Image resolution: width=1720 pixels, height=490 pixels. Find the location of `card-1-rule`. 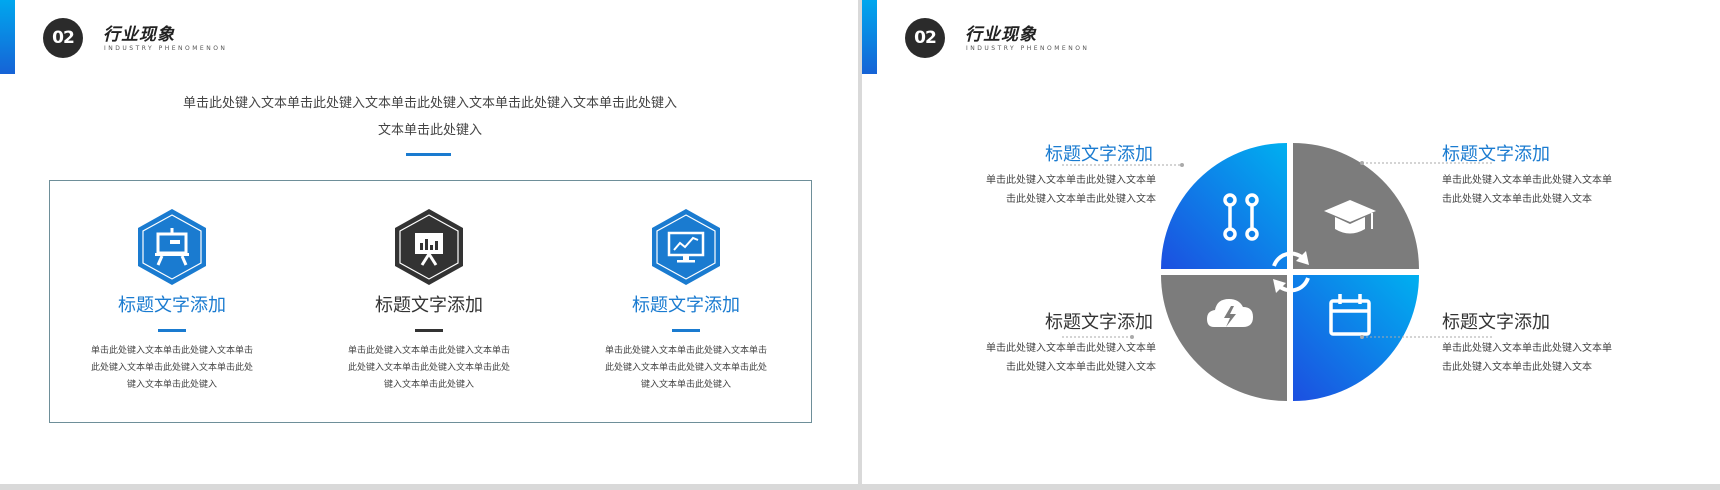

card-1-rule is located at coordinates (172, 330).